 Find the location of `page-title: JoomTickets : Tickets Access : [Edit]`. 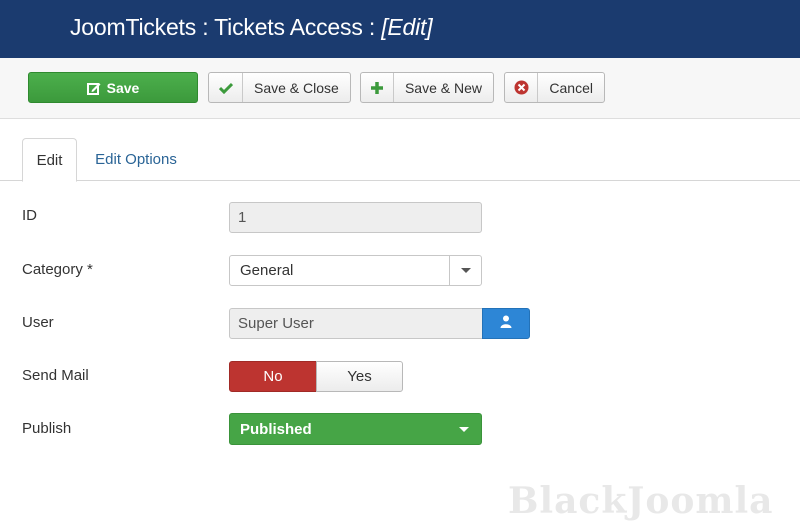

page-title: JoomTickets : Tickets Access : [Edit] is located at coordinates (251, 27).